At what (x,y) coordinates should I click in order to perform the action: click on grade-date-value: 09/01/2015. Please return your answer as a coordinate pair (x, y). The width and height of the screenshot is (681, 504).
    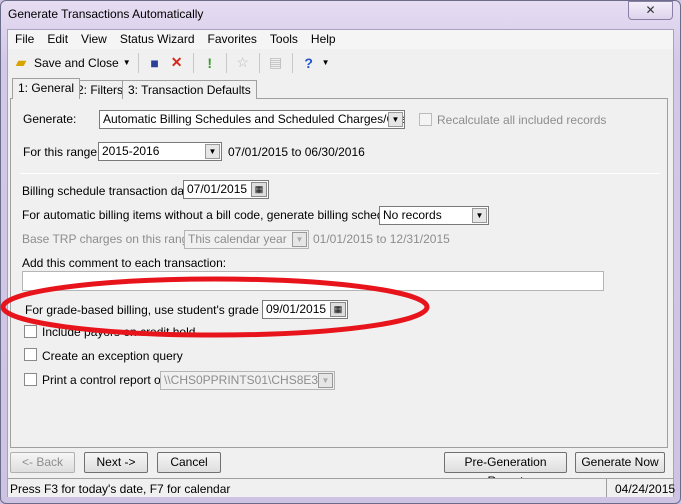
    Looking at the image, I should click on (296, 309).